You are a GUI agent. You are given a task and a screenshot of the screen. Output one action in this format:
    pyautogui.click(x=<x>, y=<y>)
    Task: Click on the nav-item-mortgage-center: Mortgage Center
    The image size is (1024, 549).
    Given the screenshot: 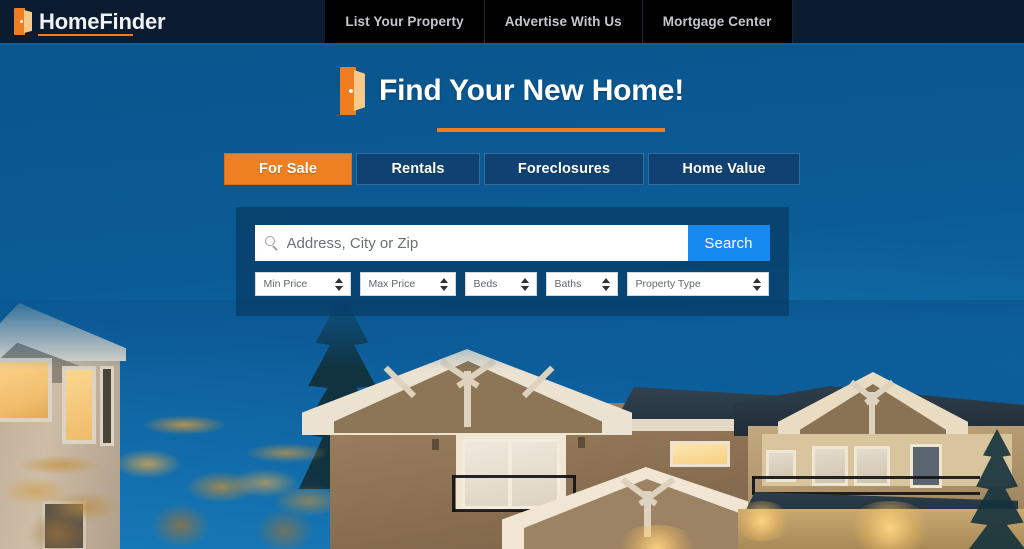 What is the action you would take?
    pyautogui.click(x=717, y=21)
    